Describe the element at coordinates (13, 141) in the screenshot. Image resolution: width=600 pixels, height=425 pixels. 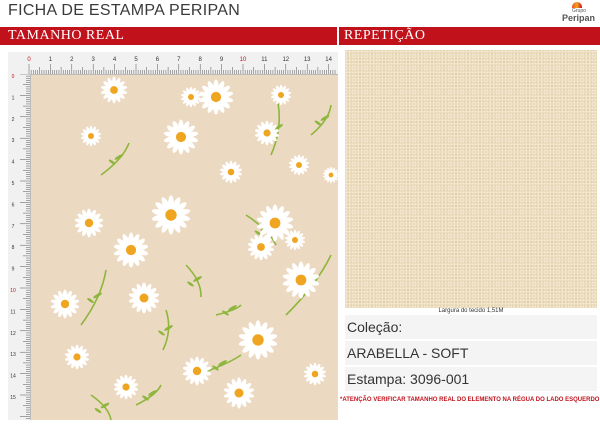
I see `ruler-left-label: 3` at that location.